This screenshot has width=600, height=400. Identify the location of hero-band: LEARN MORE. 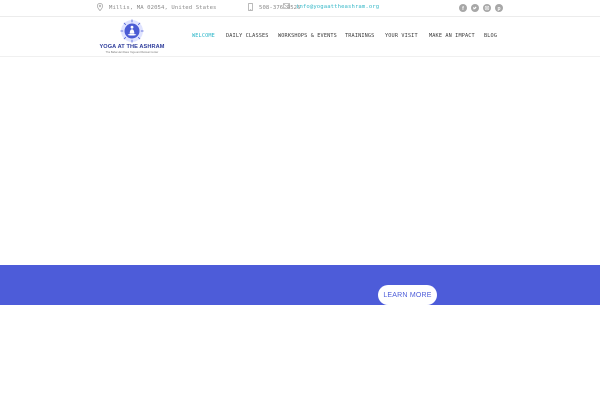
(300, 285).